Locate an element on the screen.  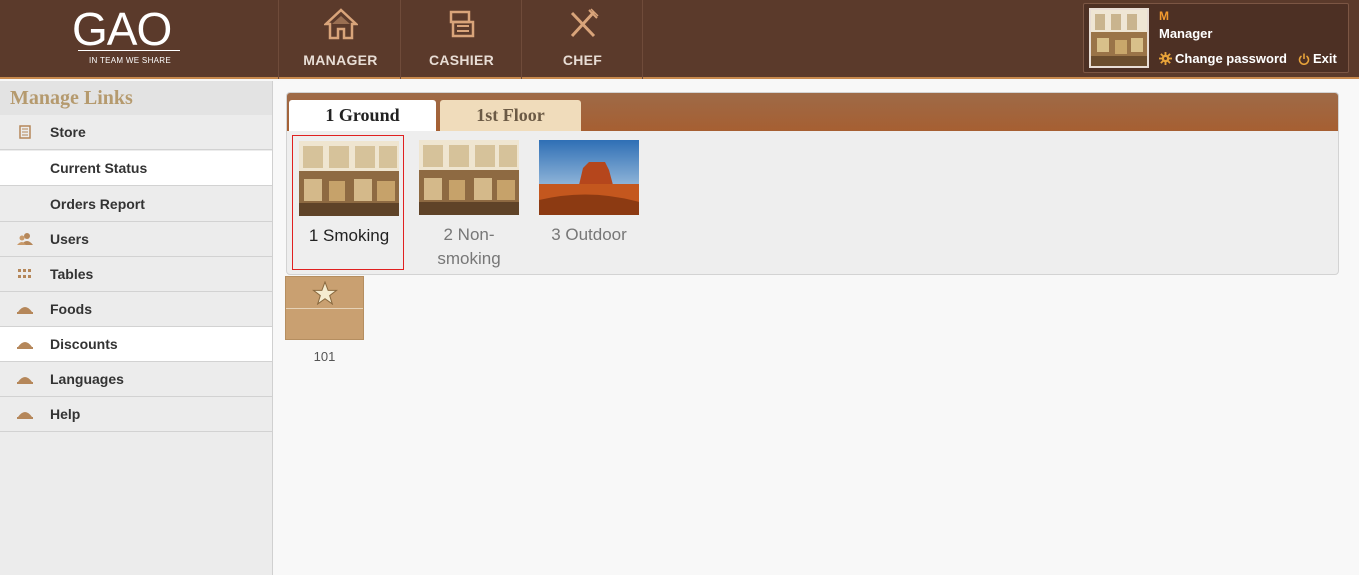
store-icon is located at coordinates (25, 132).